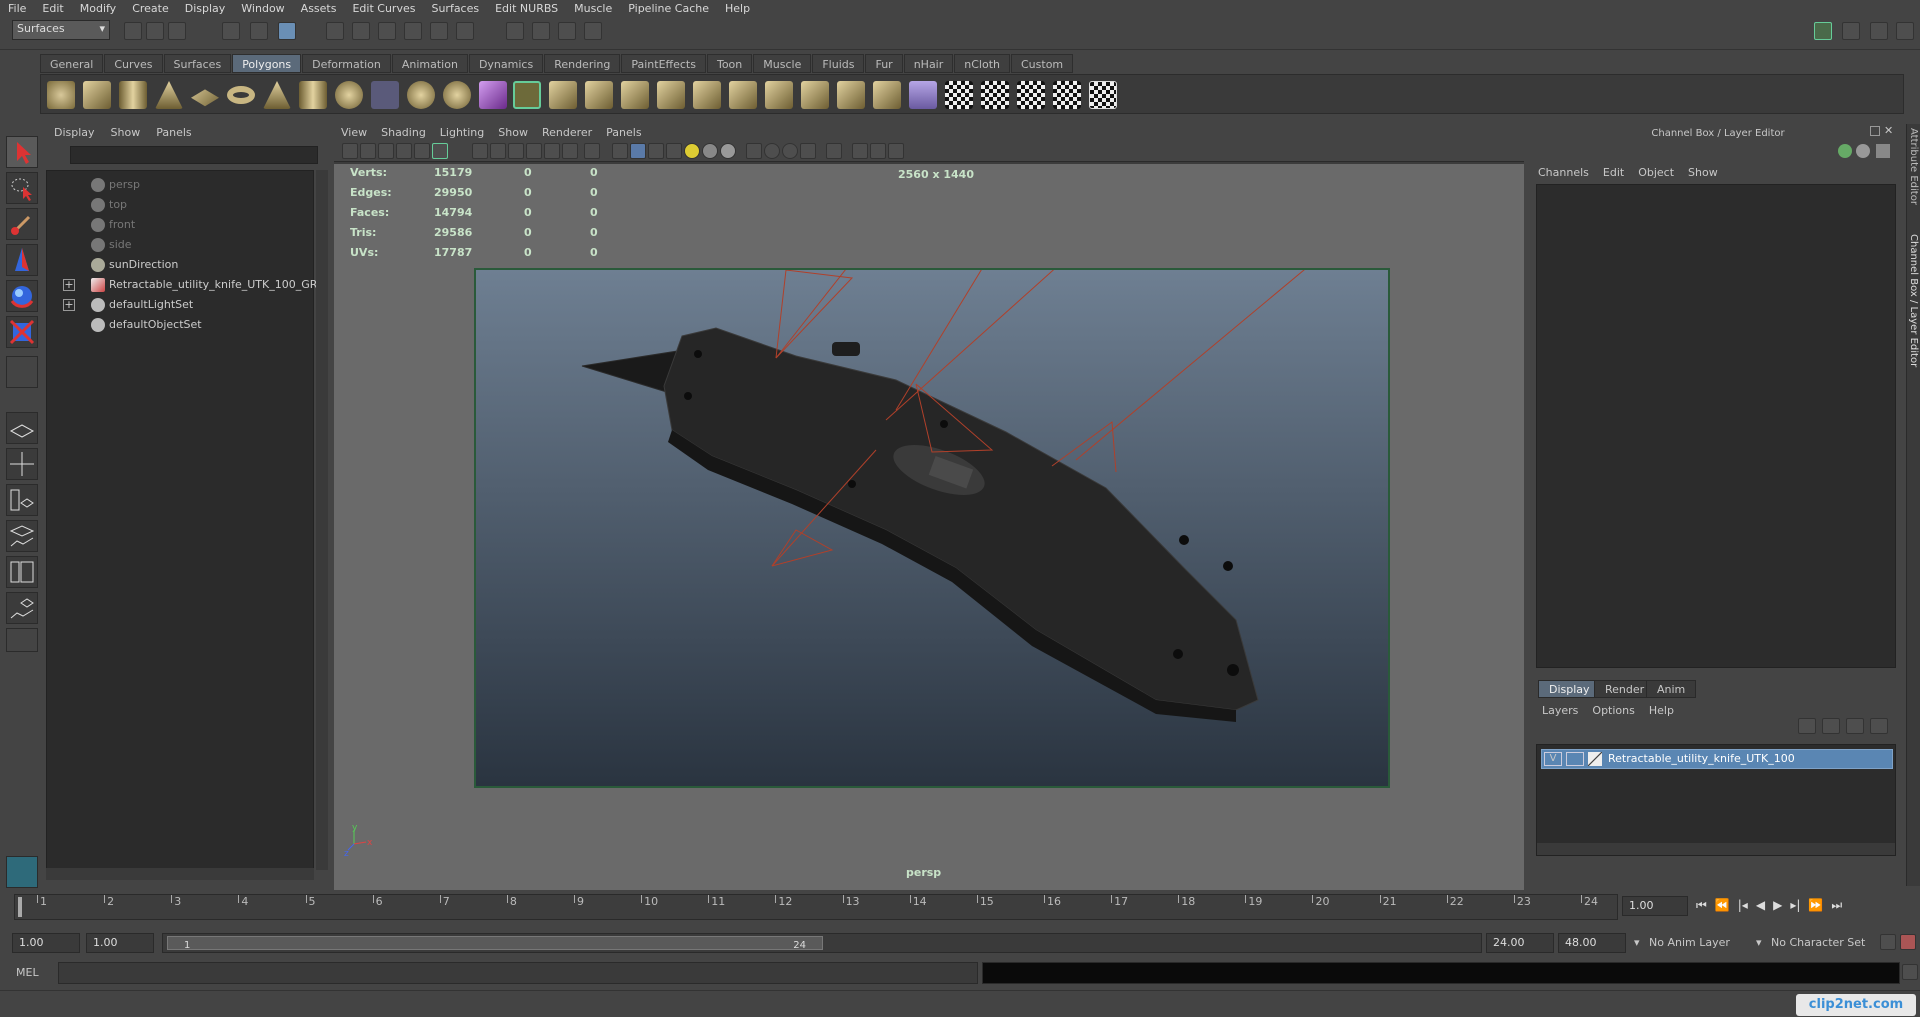  What do you see at coordinates (1716, 849) in the screenshot?
I see `layer-horizontal-scrollbar` at bounding box center [1716, 849].